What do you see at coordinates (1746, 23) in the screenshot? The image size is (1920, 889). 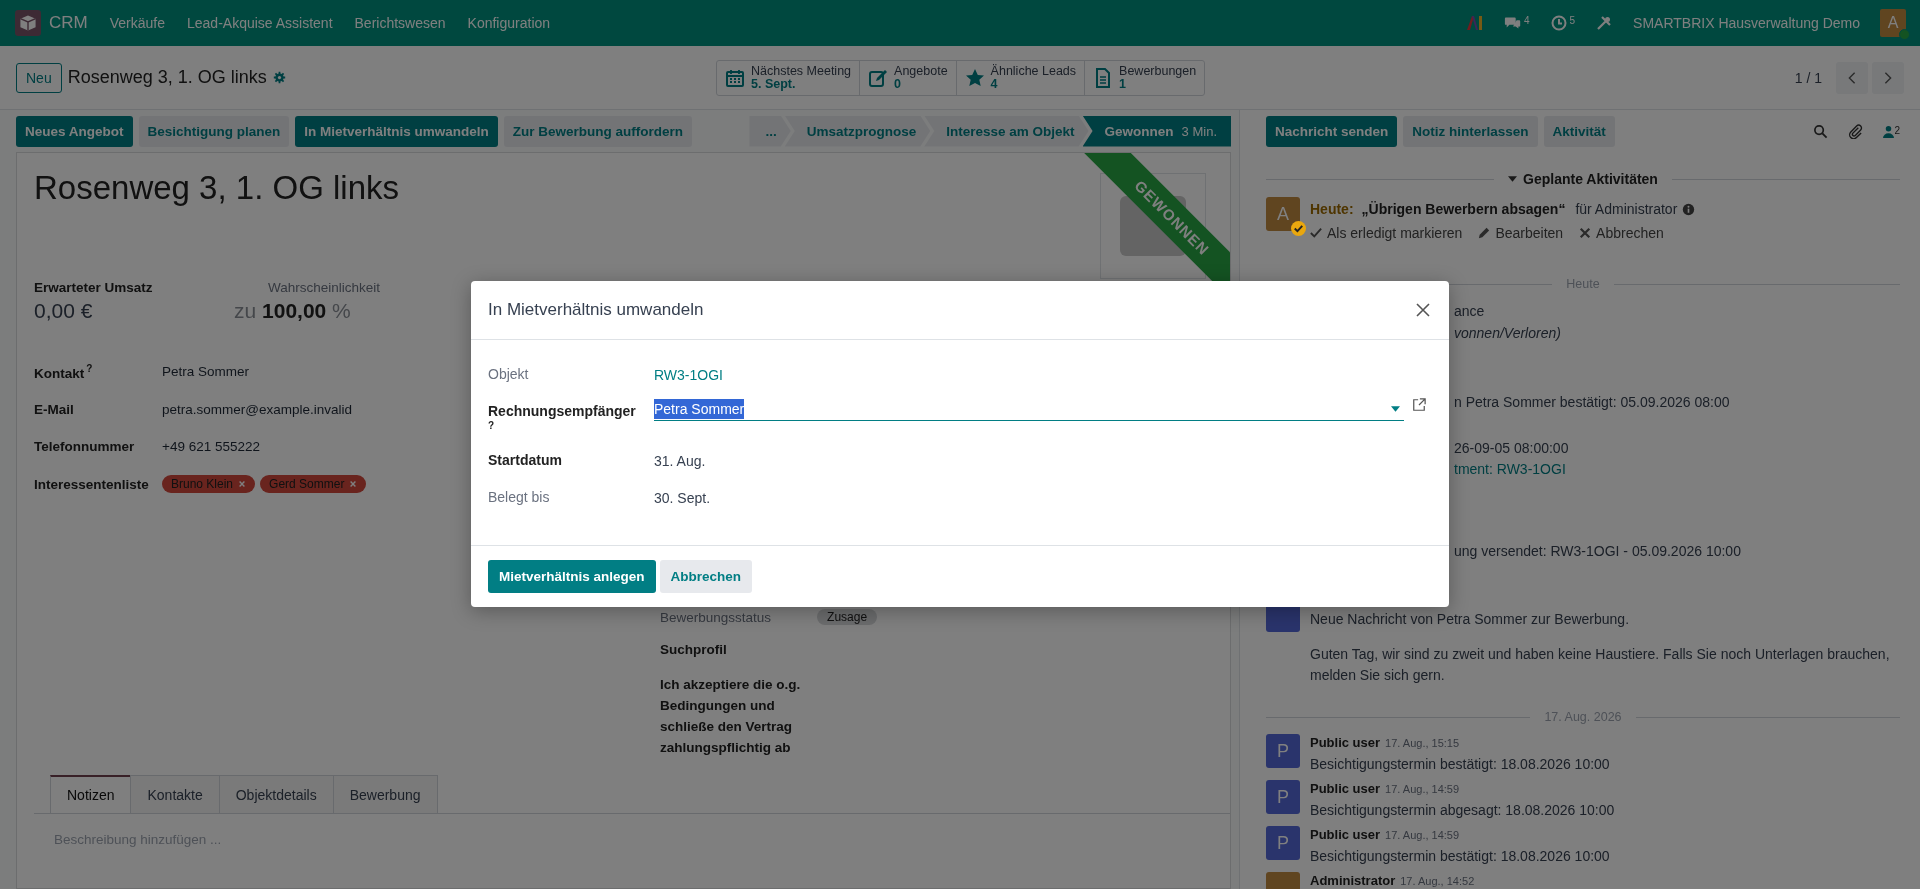 I see `company-name: SMARTBRIX Hausverwaltung Demo` at bounding box center [1746, 23].